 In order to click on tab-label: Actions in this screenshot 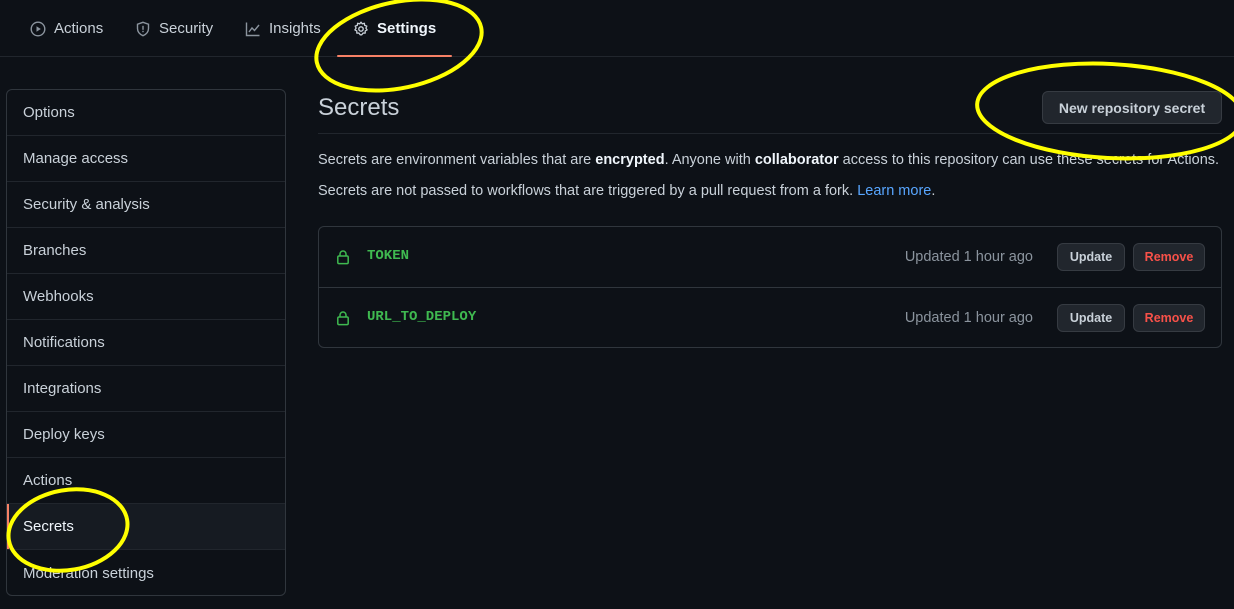, I will do `click(79, 28)`.